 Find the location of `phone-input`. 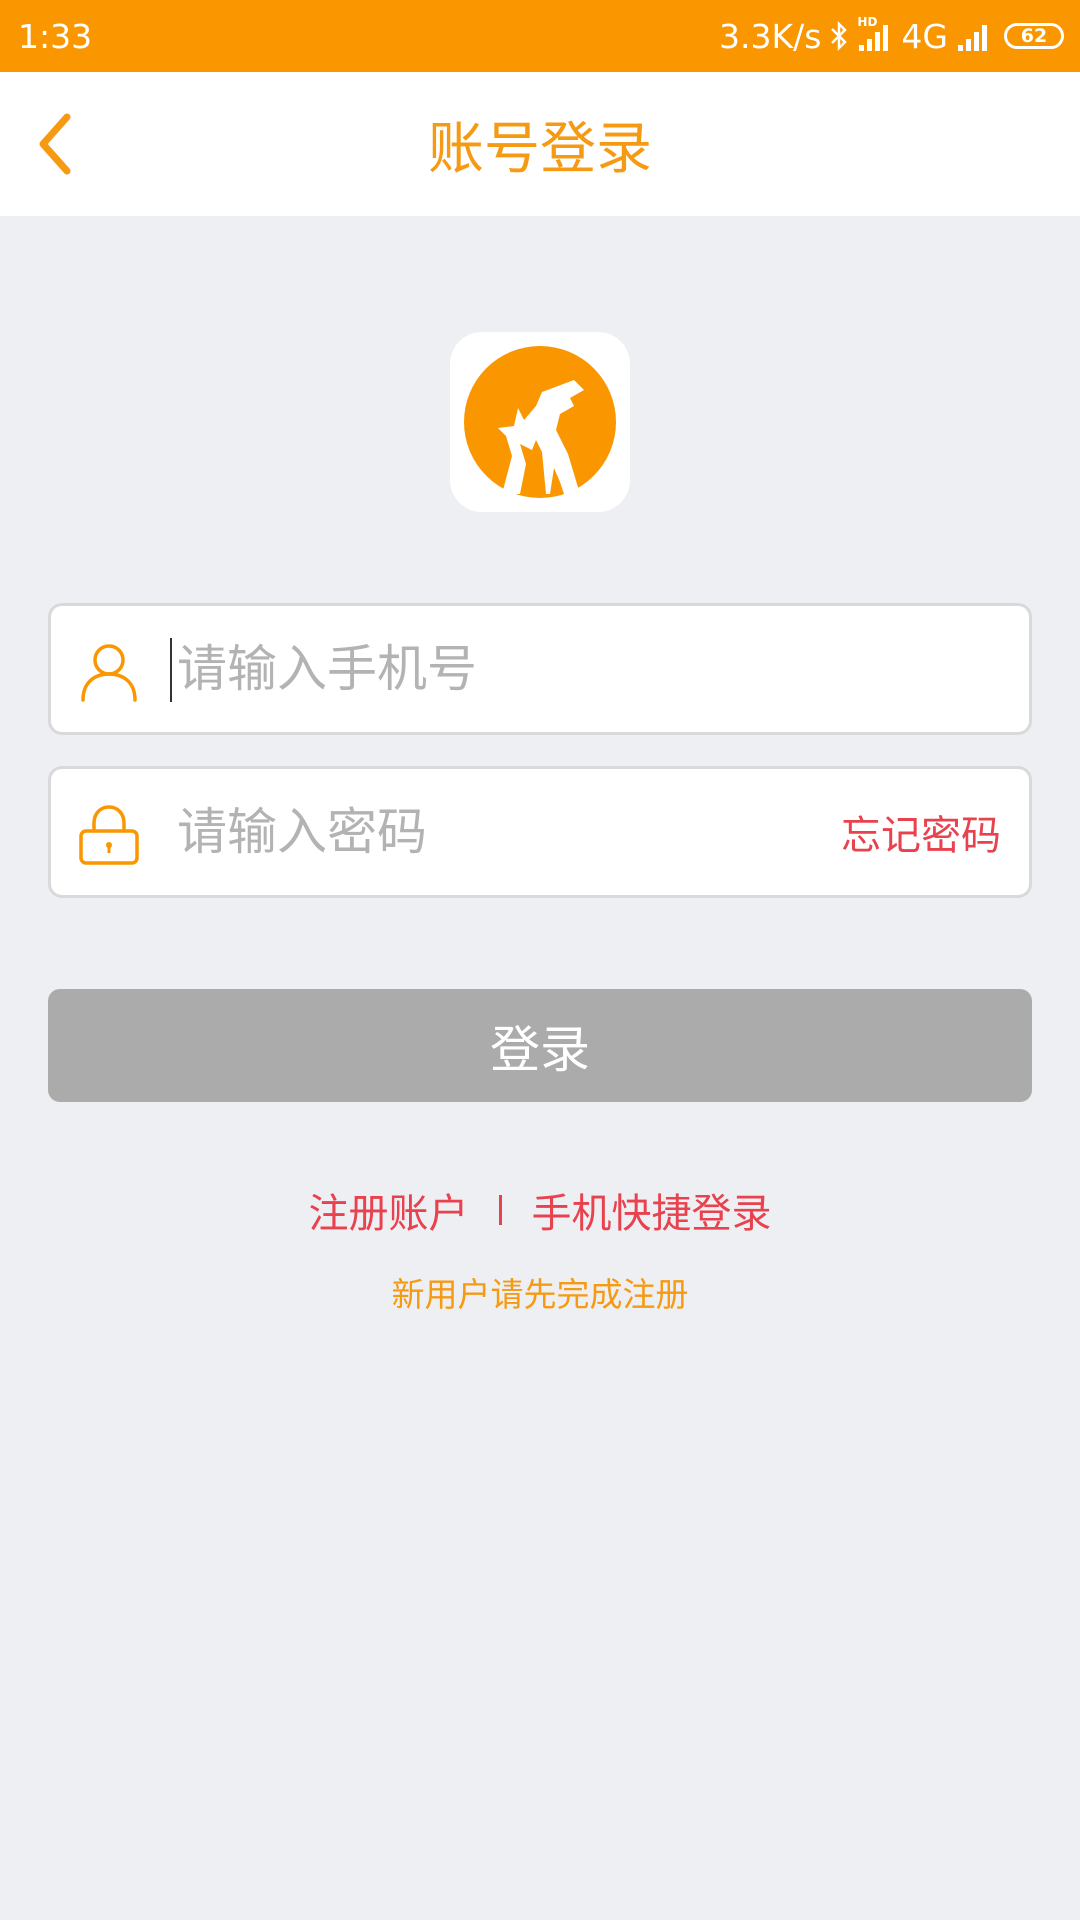

phone-input is located at coordinates (501, 669).